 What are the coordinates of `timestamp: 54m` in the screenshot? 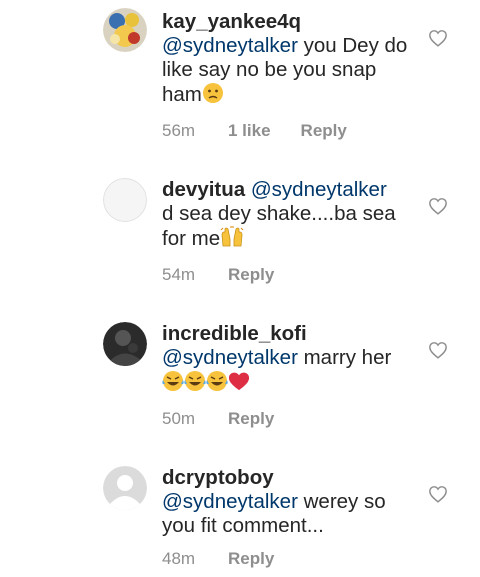 It's located at (179, 274).